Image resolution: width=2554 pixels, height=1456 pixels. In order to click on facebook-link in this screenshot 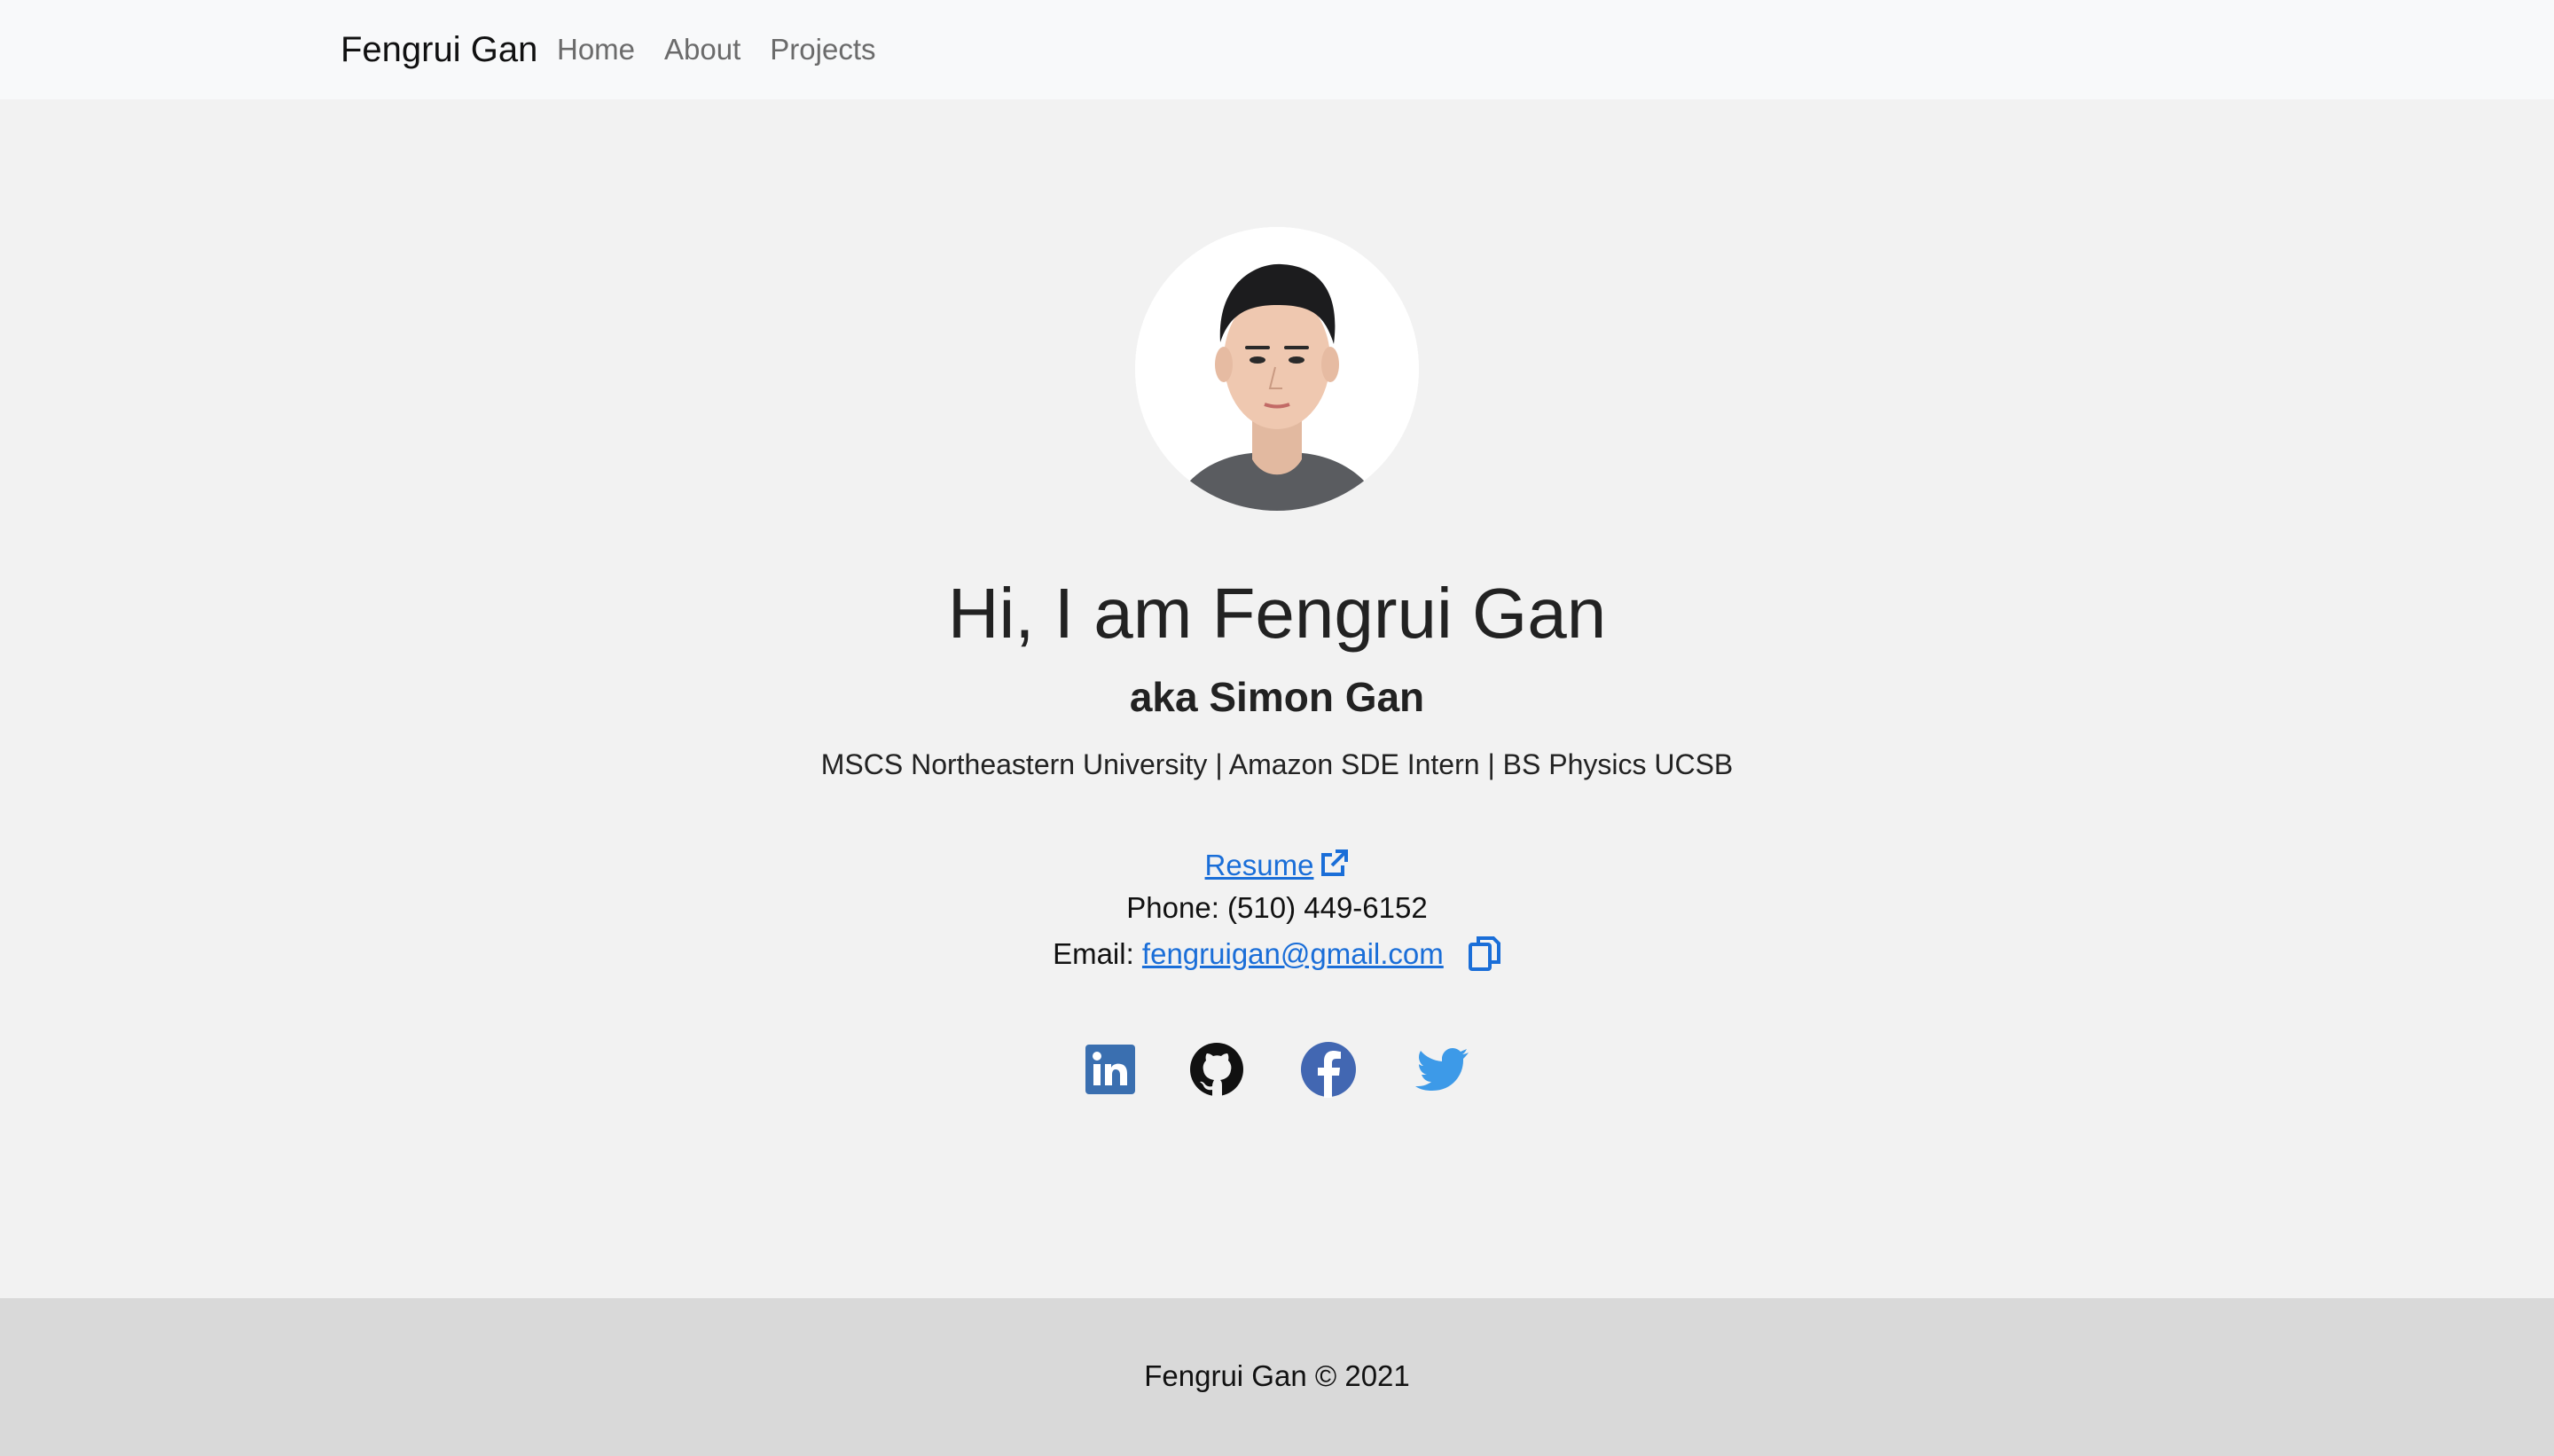, I will do `click(1328, 1069)`.